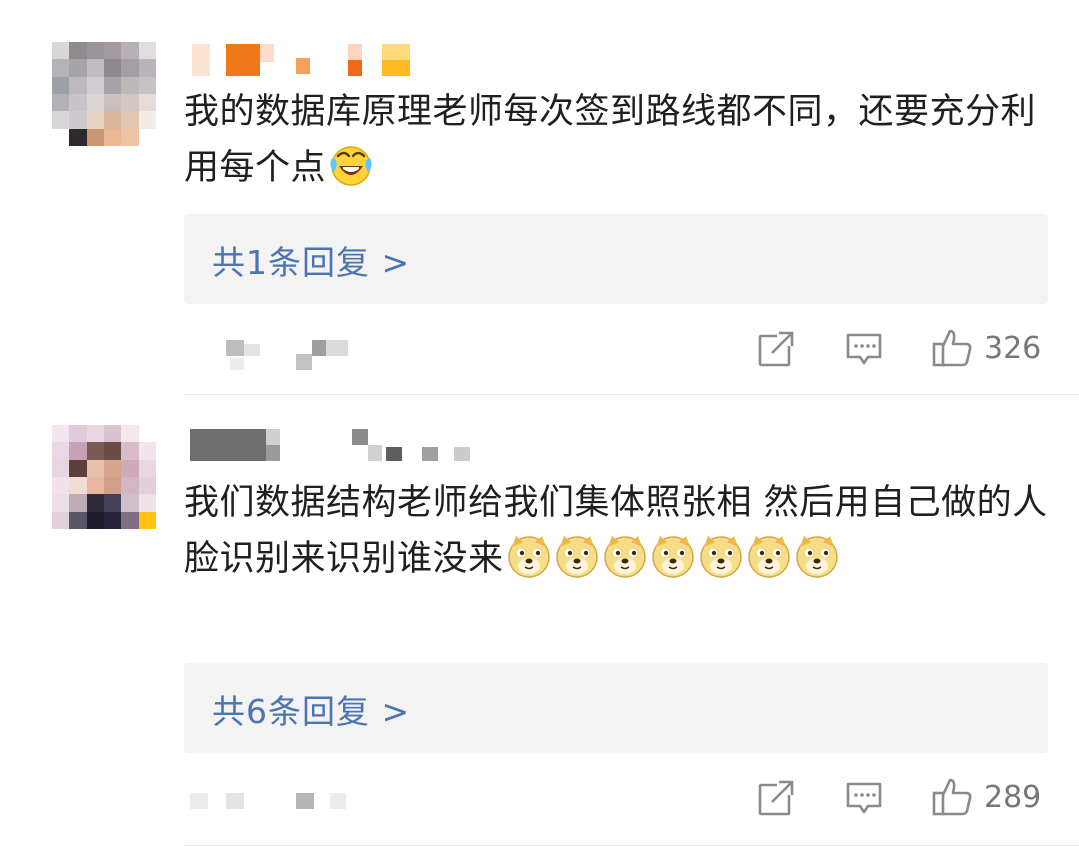  What do you see at coordinates (616, 259) in the screenshot?
I see `reply-summary: 共1条回复 >` at bounding box center [616, 259].